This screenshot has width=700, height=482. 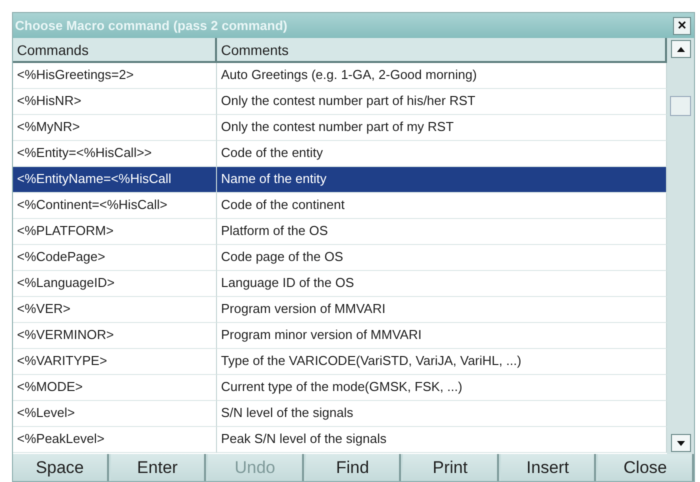 What do you see at coordinates (115, 310) in the screenshot?
I see `table-cell: <%VER>` at bounding box center [115, 310].